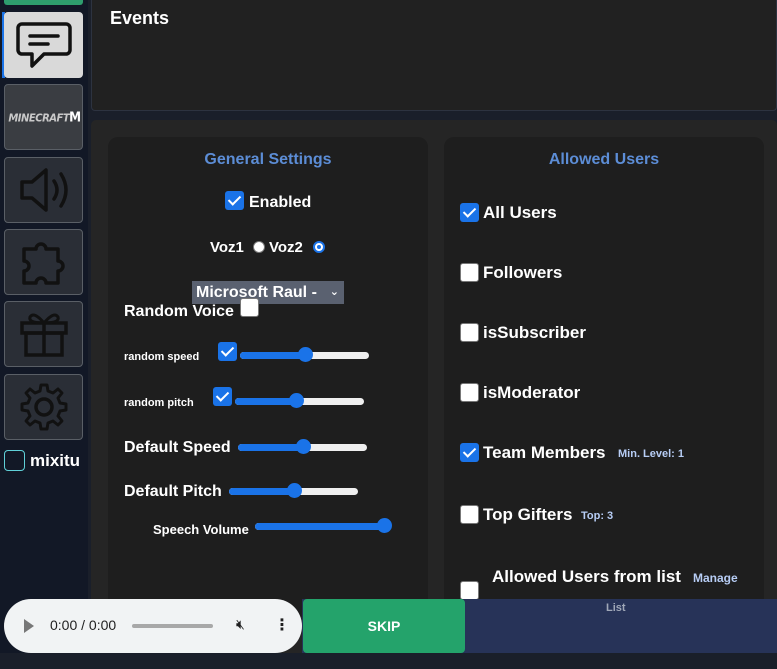  Describe the element at coordinates (55, 460) in the screenshot. I see `username: mixitu` at that location.